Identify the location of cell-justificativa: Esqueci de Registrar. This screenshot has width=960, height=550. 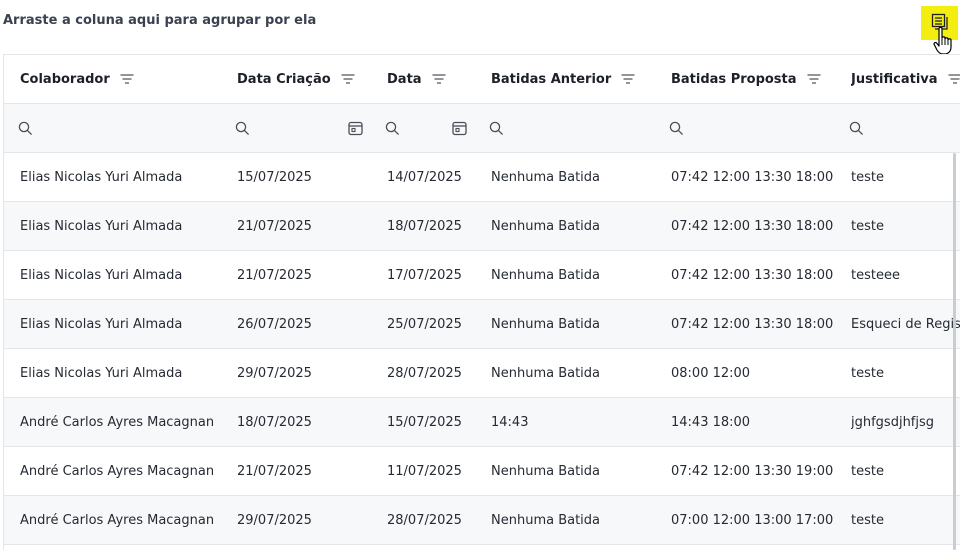
(905, 324).